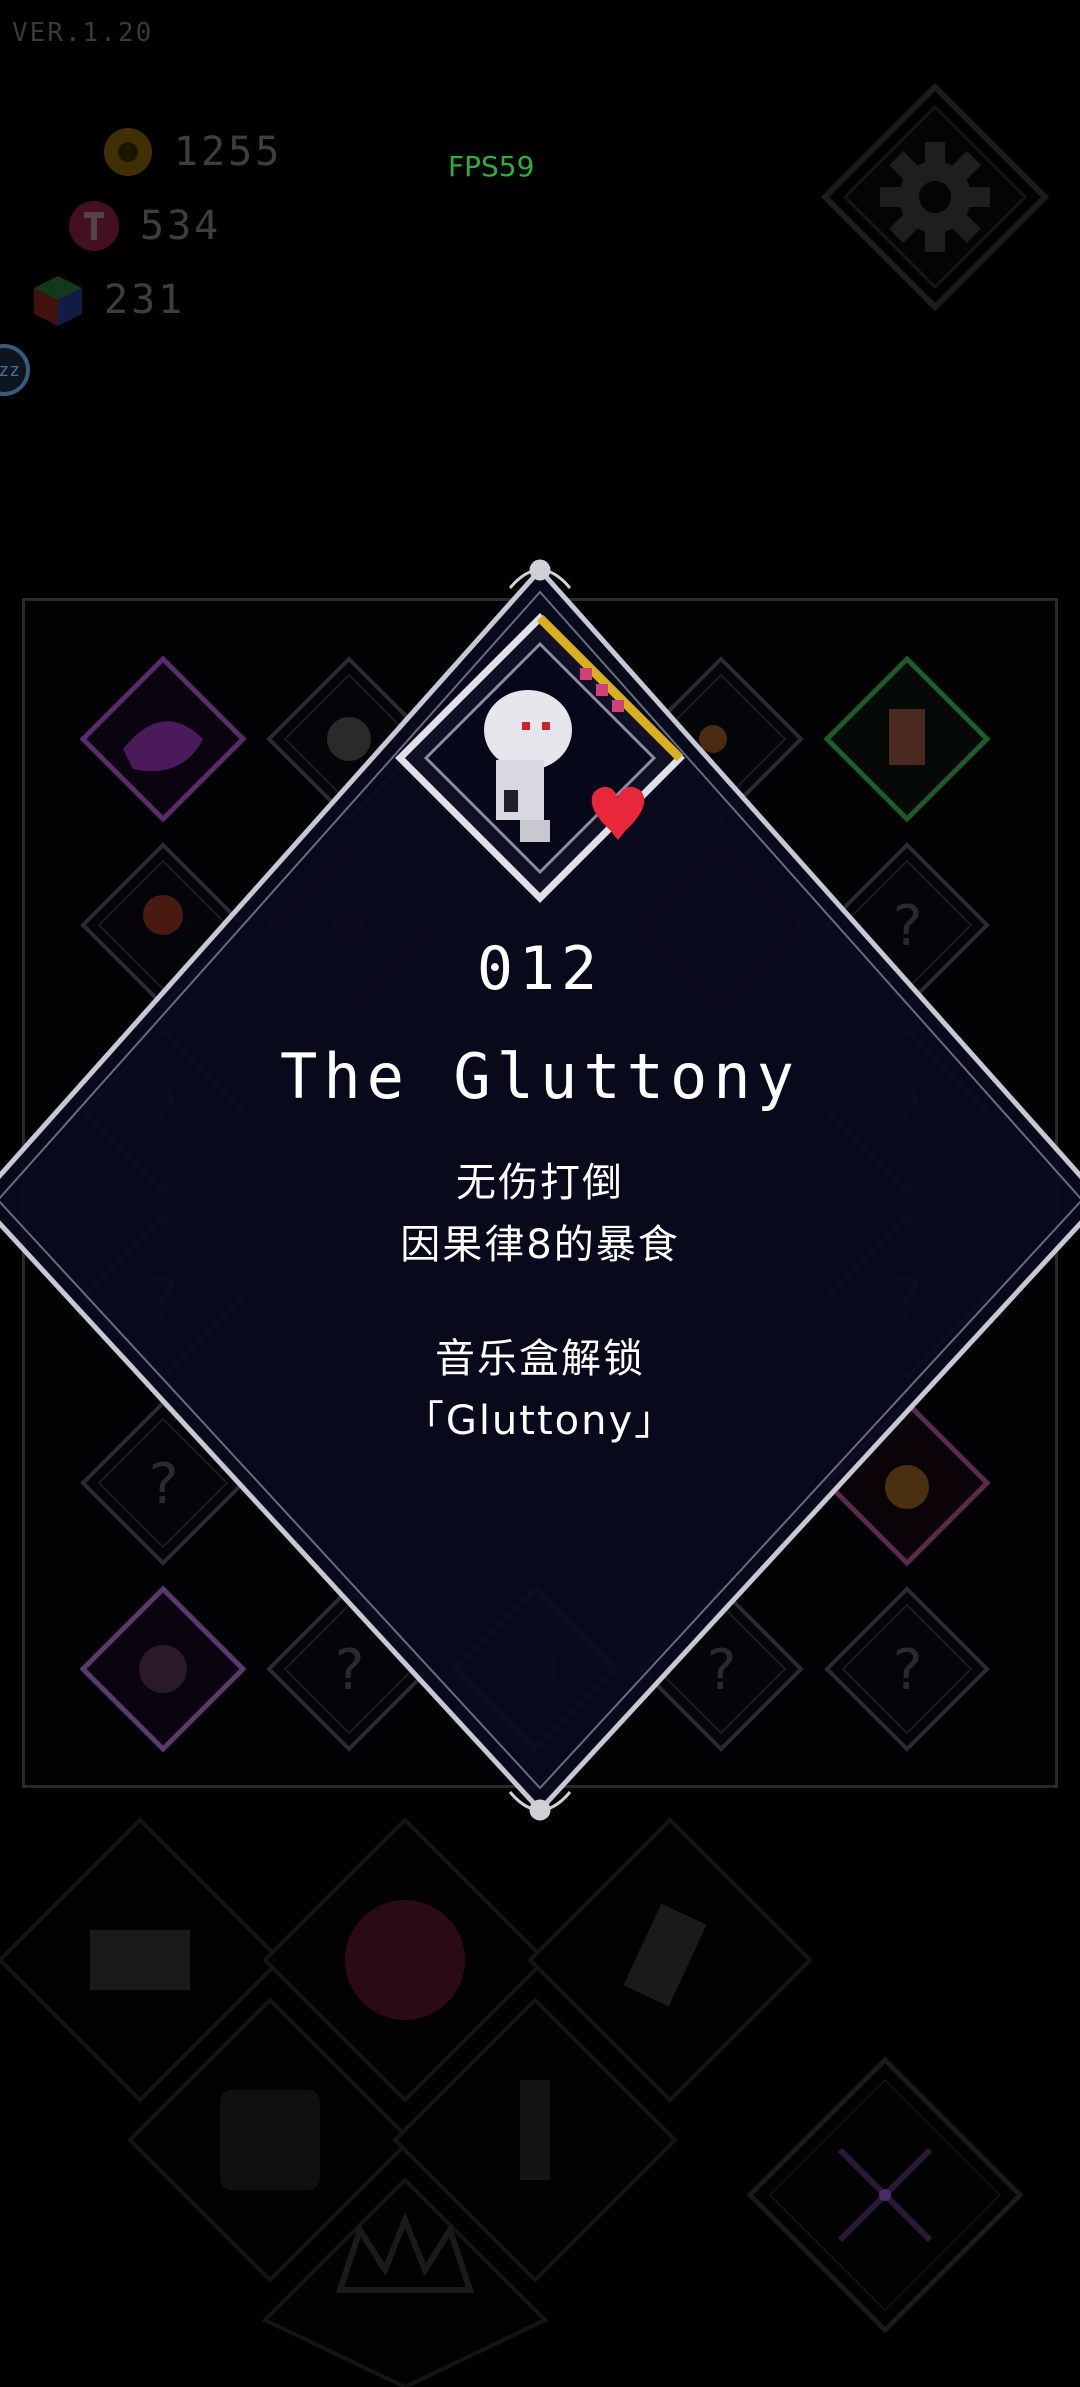  I want to click on currency-gears: 1255, so click(191, 152).